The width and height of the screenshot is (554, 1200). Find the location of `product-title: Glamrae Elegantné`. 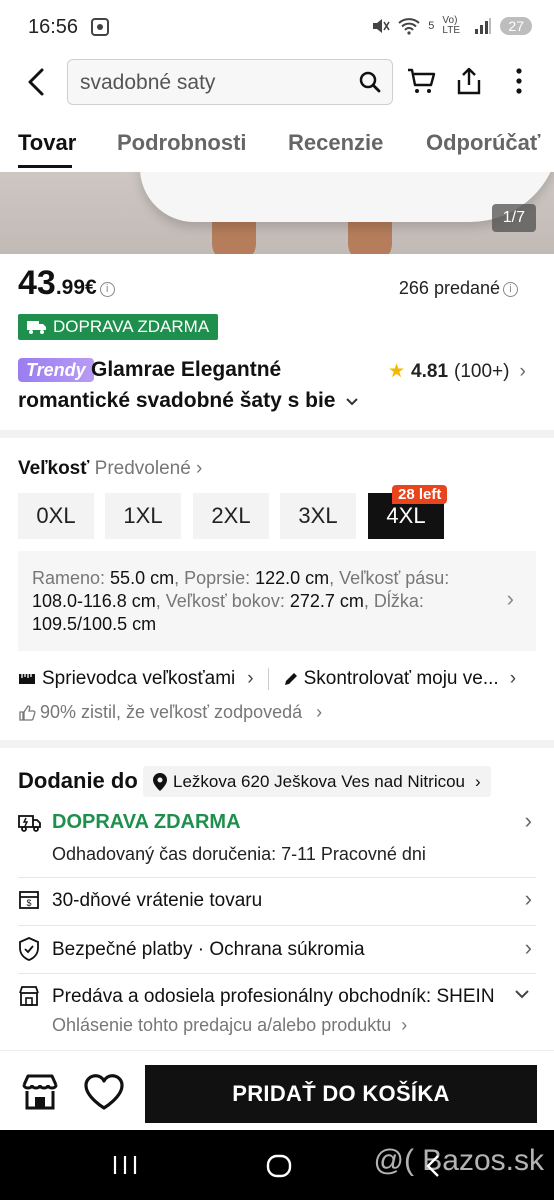

product-title: Glamrae Elegantné is located at coordinates (186, 369).